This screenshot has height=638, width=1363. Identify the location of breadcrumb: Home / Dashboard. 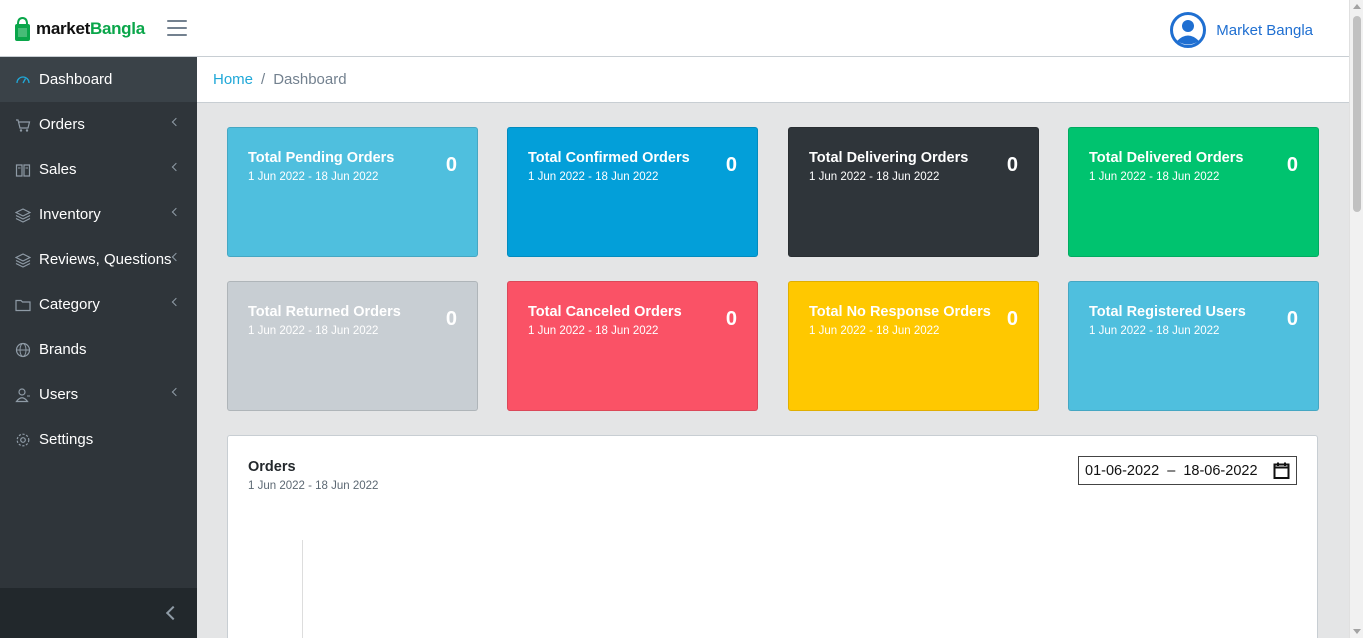
(773, 80).